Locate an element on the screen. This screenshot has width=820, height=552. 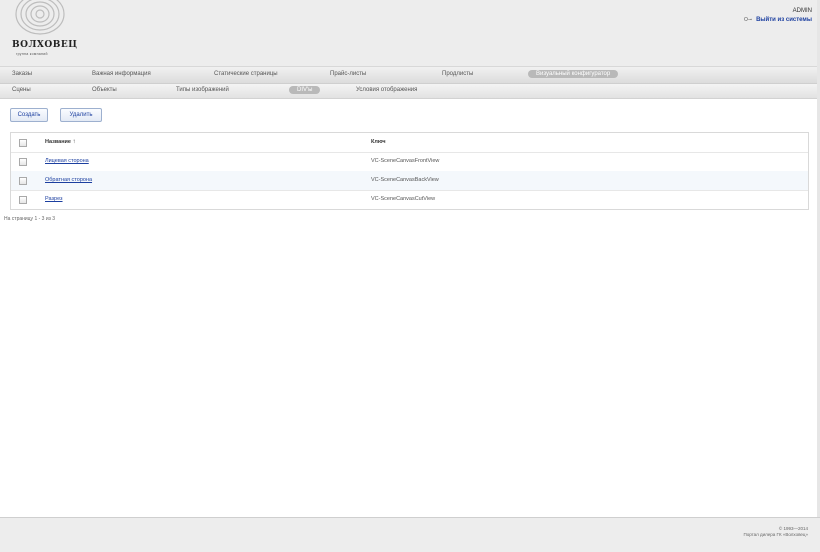
submenu-item-scenes: Сцены is located at coordinates (21, 90).